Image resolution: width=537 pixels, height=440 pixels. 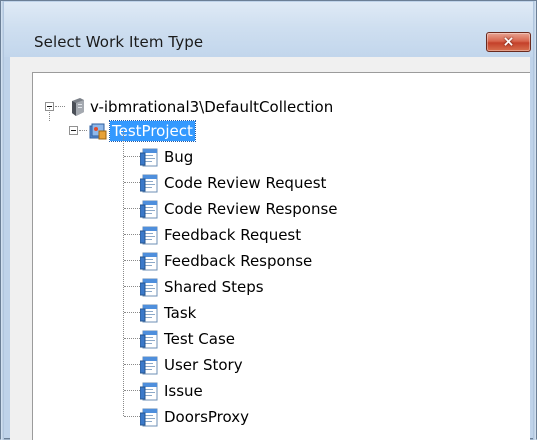 I want to click on close-icon: ×, so click(x=508, y=42).